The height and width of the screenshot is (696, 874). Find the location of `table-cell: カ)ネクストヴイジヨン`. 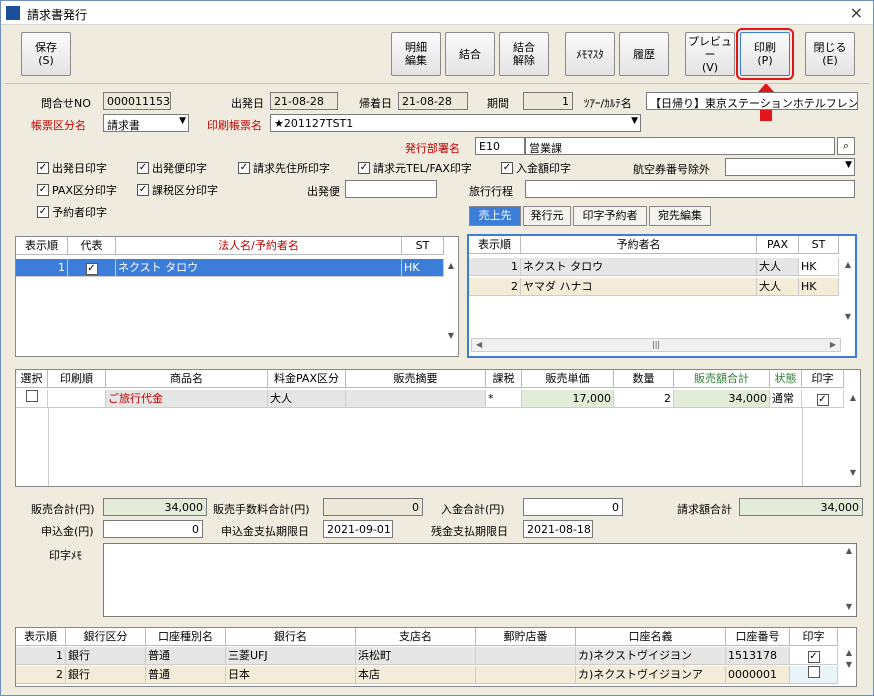

table-cell: カ)ネクストヴイジヨン is located at coordinates (651, 656).